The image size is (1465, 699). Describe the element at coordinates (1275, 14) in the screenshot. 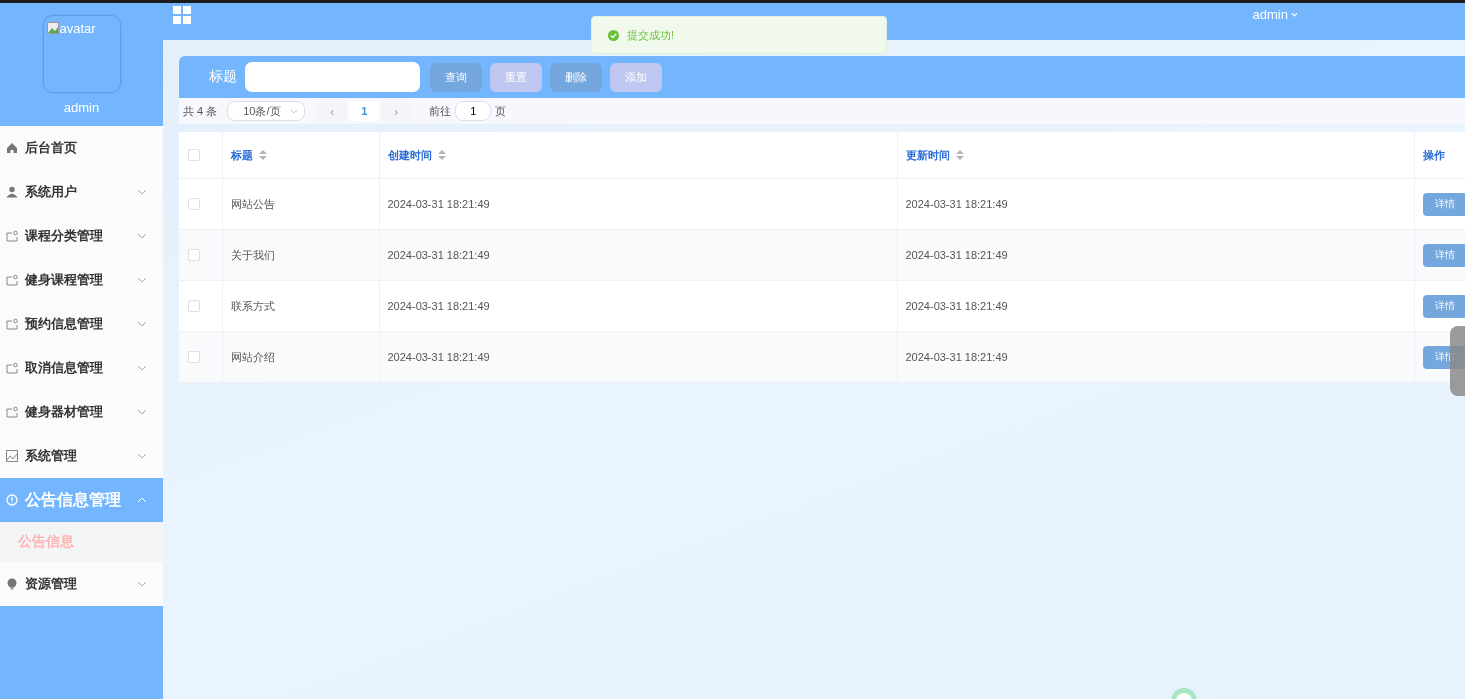

I see `user-dropdown: admin` at that location.